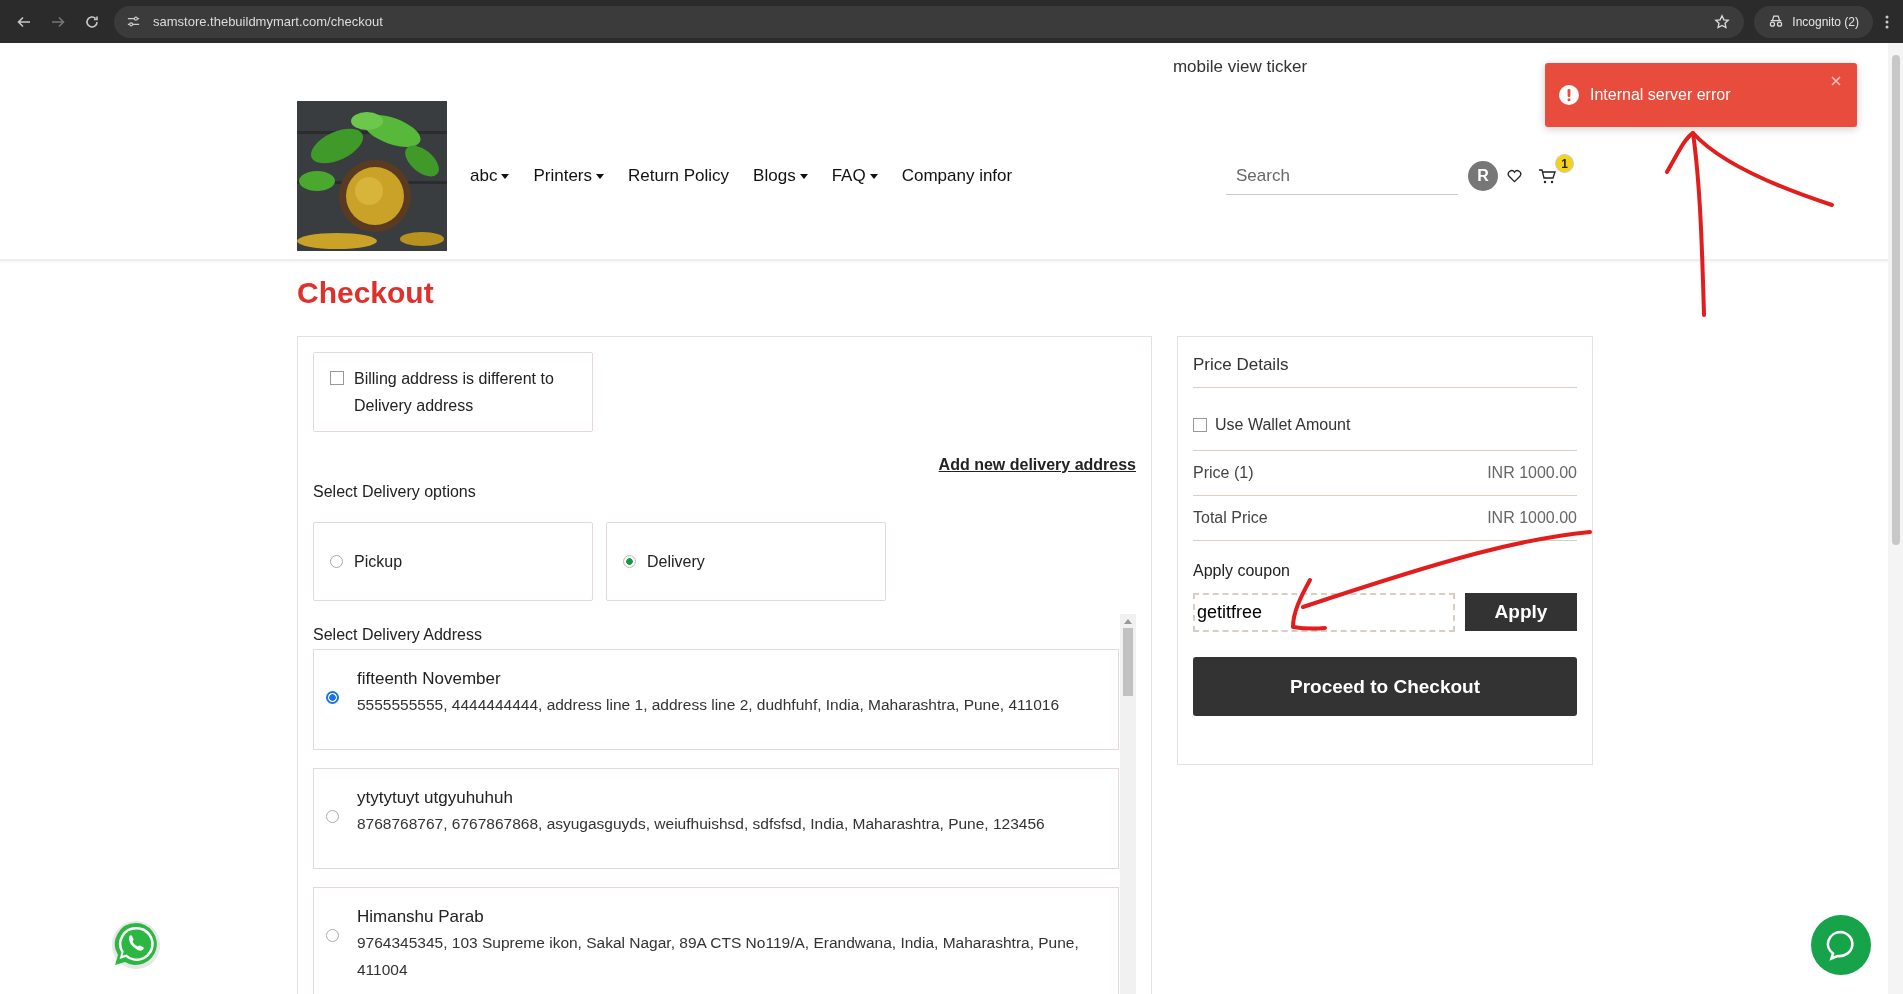 This screenshot has width=1903, height=994. Describe the element at coordinates (1128, 662) in the screenshot. I see `scrollbar-thumb` at that location.